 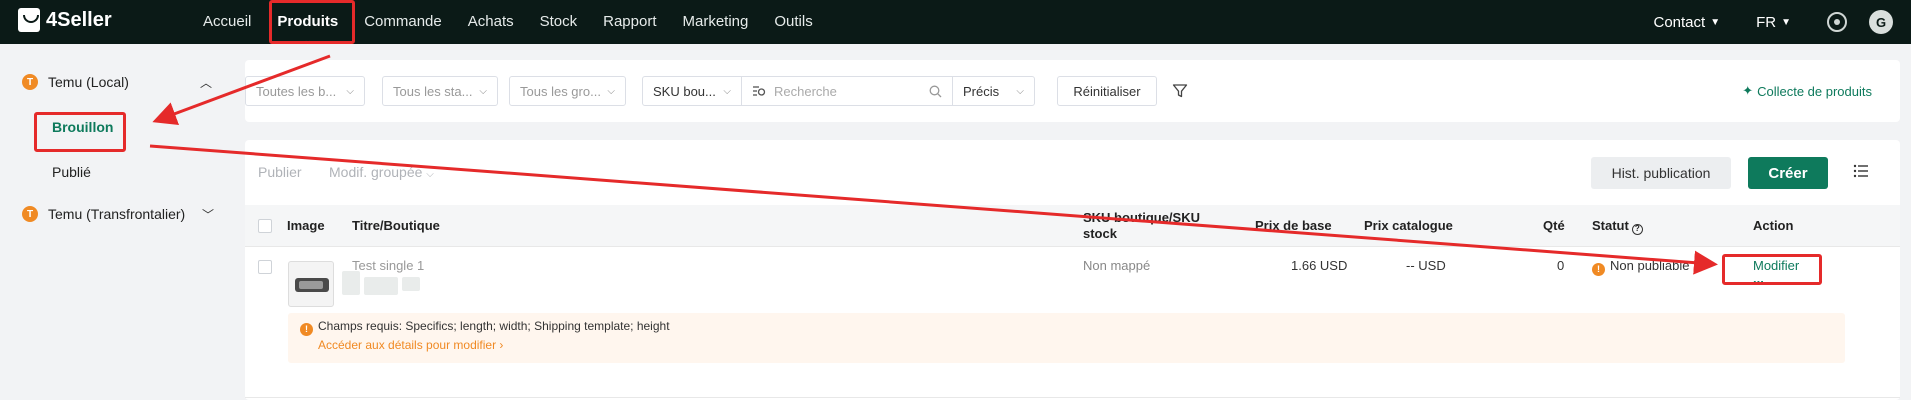 I want to click on notice-details-link: Accéder aux détails pour modifier ›, so click(x=410, y=345).